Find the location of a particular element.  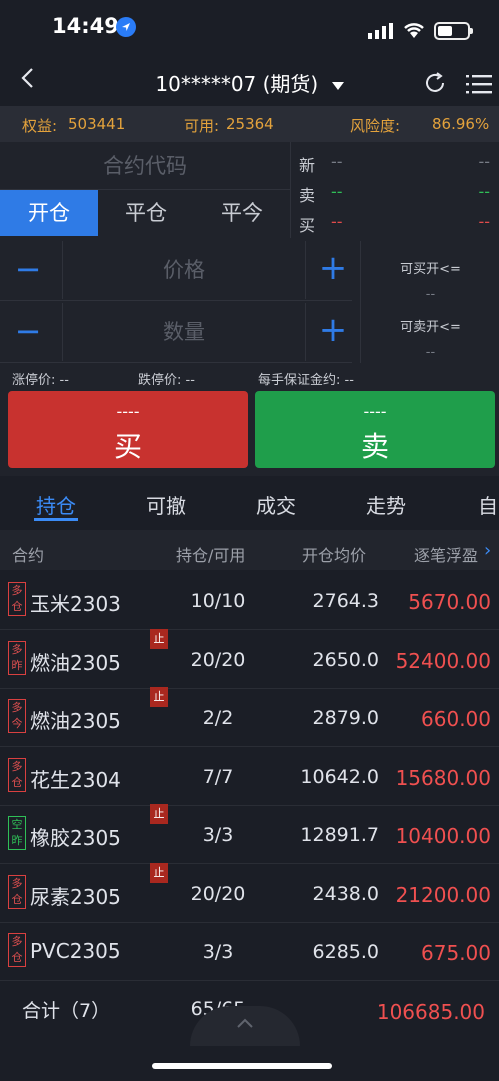

tab-positions: 持仓 is located at coordinates (56, 504).